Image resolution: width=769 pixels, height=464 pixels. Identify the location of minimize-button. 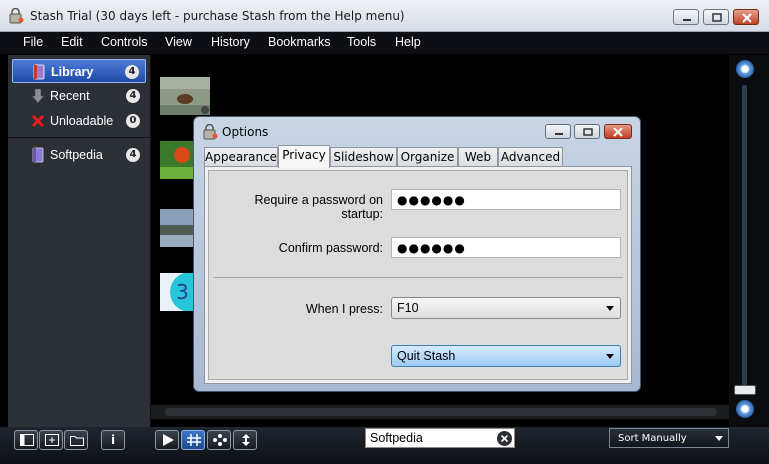
(686, 17).